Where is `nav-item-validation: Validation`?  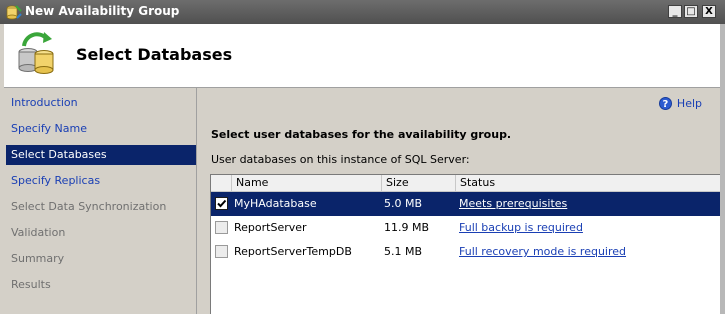 nav-item-validation: Validation is located at coordinates (38, 232).